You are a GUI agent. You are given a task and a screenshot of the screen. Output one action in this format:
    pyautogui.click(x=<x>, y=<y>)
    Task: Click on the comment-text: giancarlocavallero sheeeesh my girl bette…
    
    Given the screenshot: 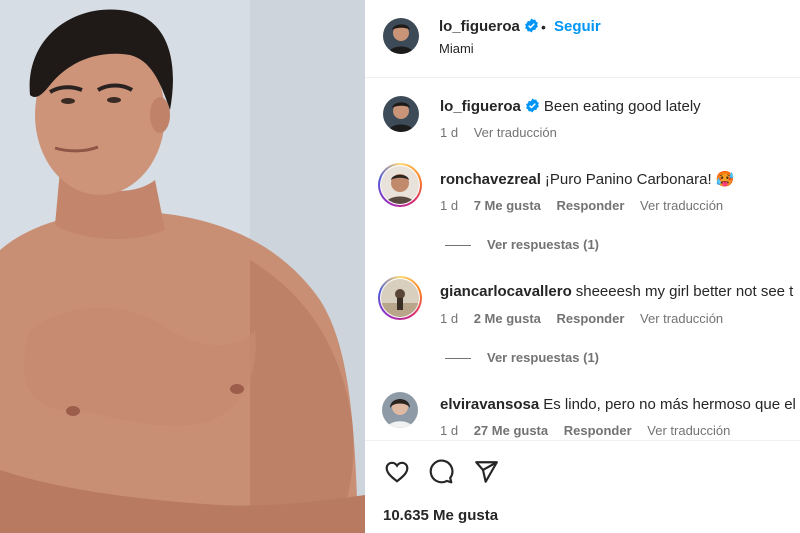 What is the action you would take?
    pyautogui.click(x=616, y=291)
    